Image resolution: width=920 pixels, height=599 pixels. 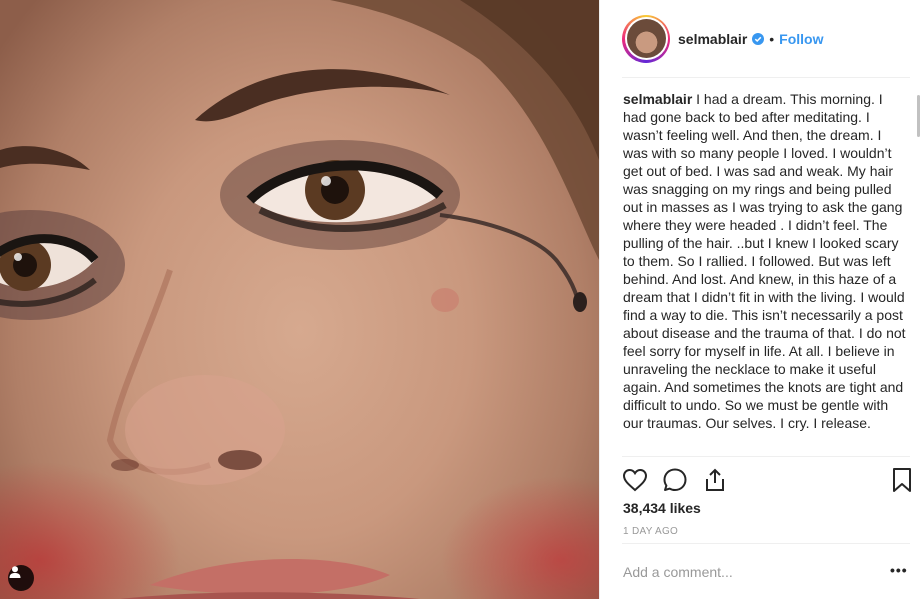 I want to click on follow-button: Follow, so click(x=801, y=39).